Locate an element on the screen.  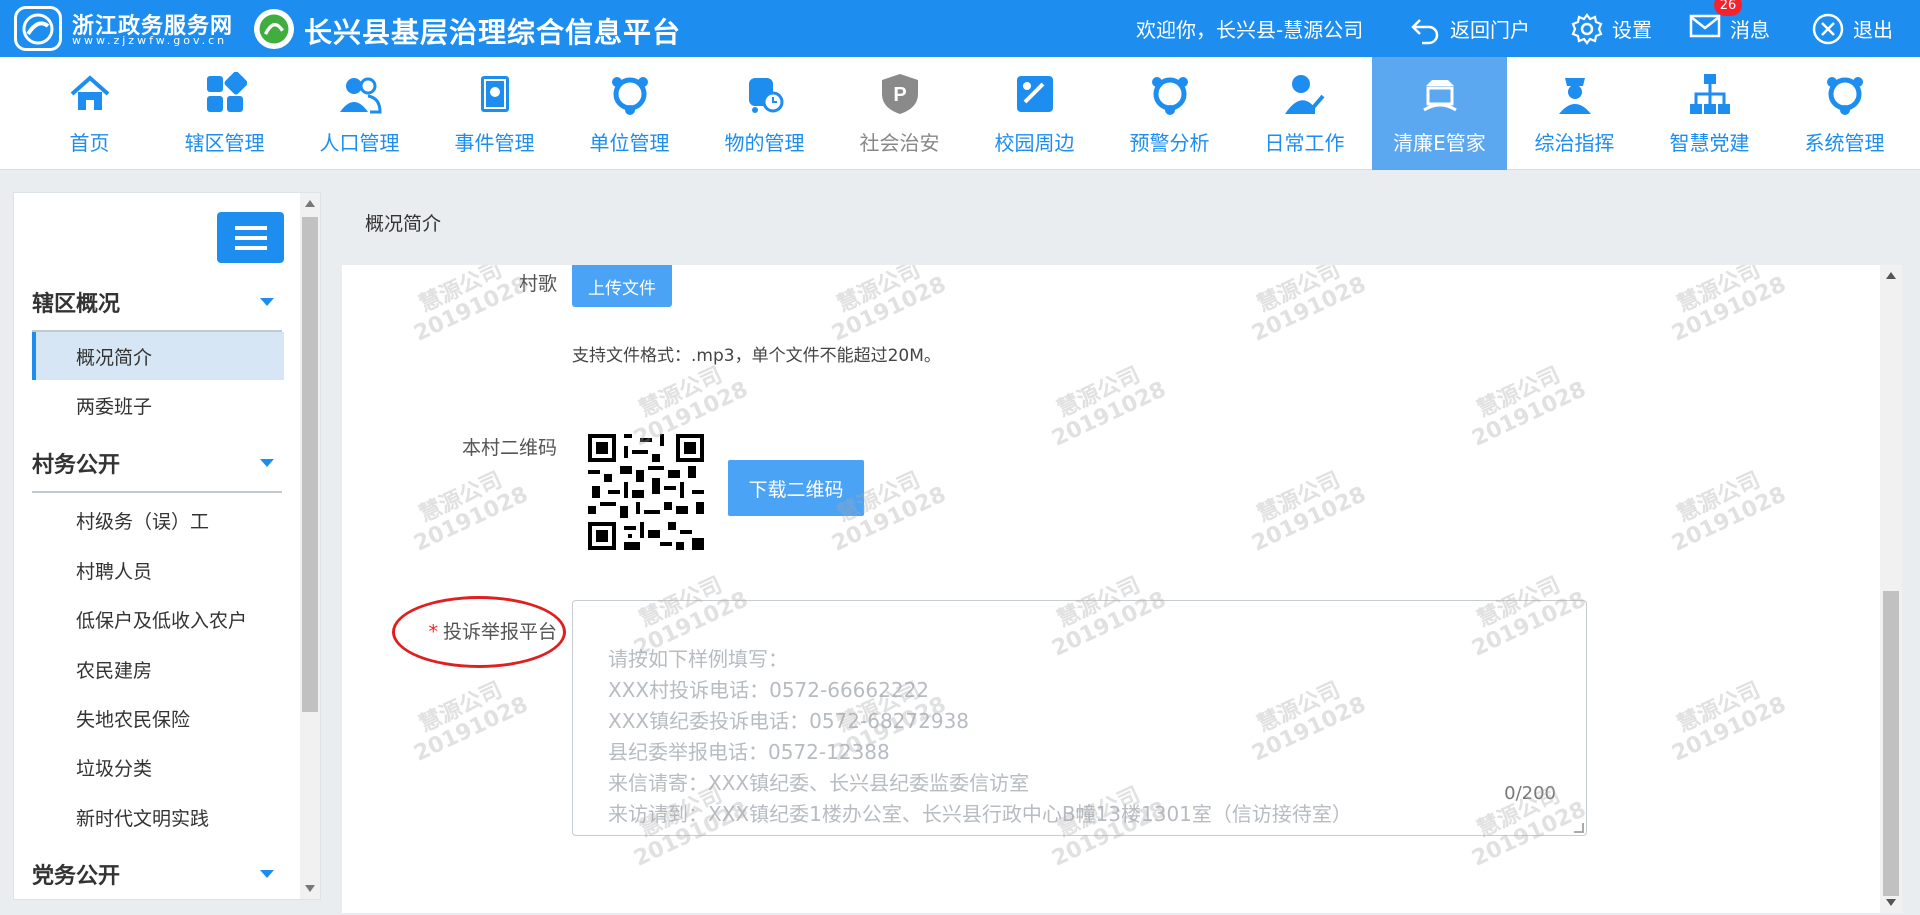
nav-item-party: 智慧党建 is located at coordinates (1709, 113).